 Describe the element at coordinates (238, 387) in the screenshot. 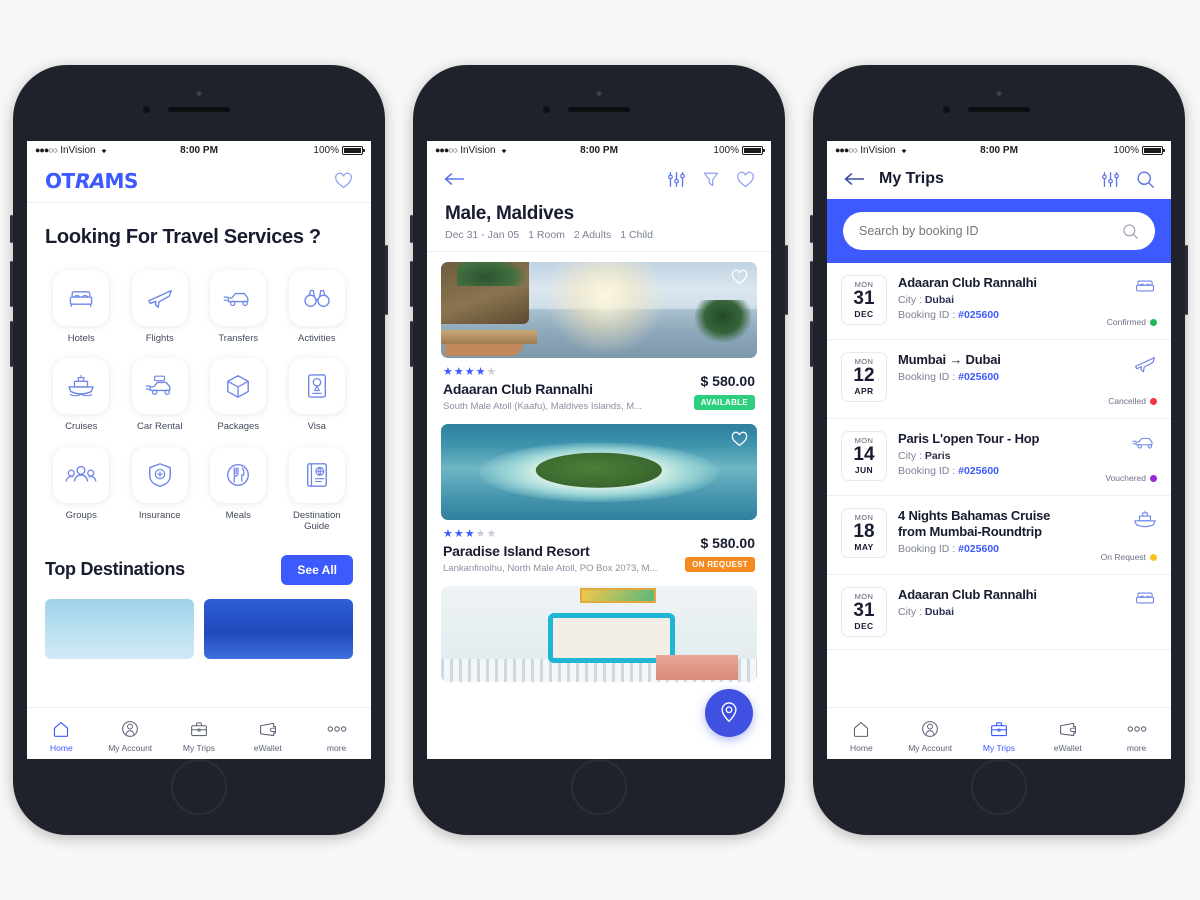

I see `box-icon` at that location.